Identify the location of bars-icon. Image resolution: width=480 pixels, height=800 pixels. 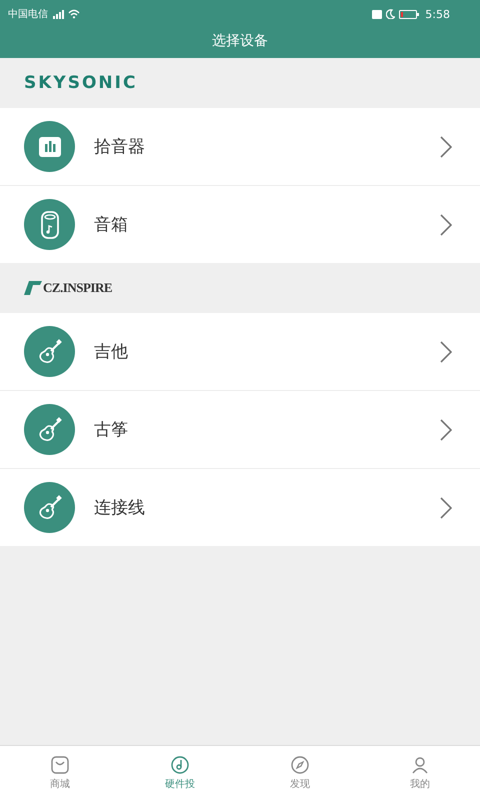
(49, 146).